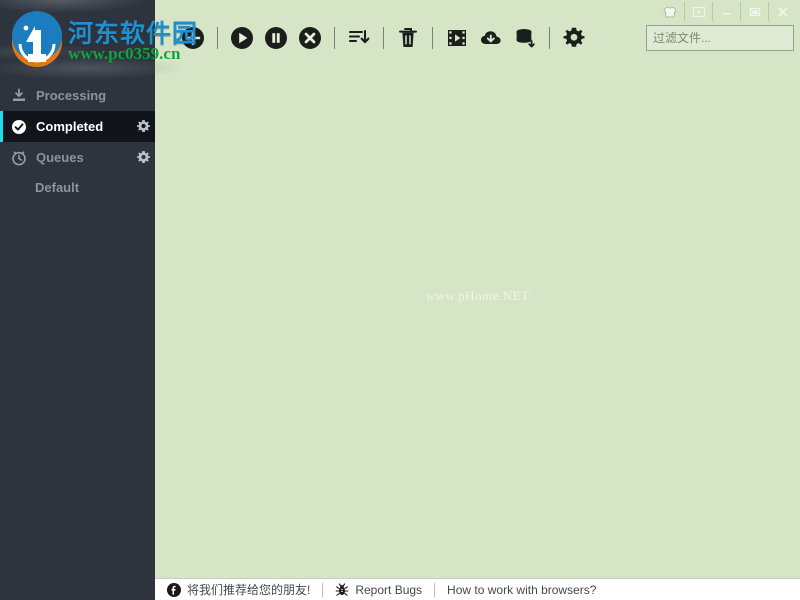  What do you see at coordinates (670, 11) in the screenshot?
I see `skin-icon` at bounding box center [670, 11].